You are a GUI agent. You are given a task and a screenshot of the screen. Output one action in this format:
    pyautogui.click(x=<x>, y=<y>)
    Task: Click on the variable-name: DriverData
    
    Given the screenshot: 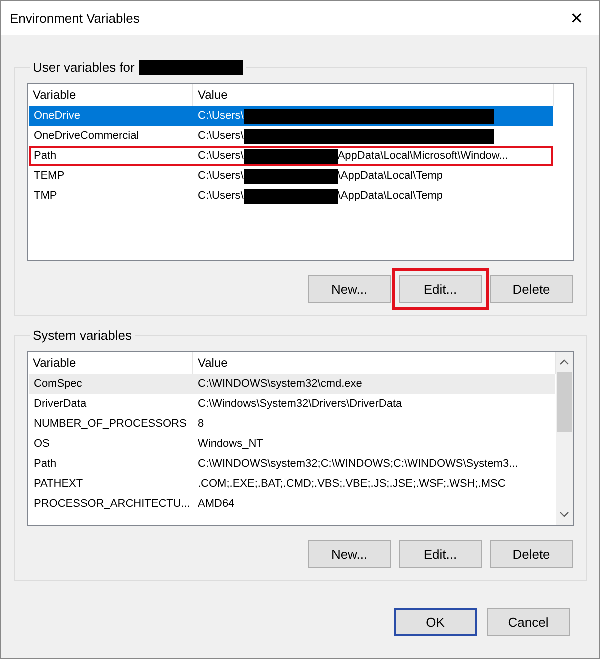 What is the action you would take?
    pyautogui.click(x=60, y=404)
    